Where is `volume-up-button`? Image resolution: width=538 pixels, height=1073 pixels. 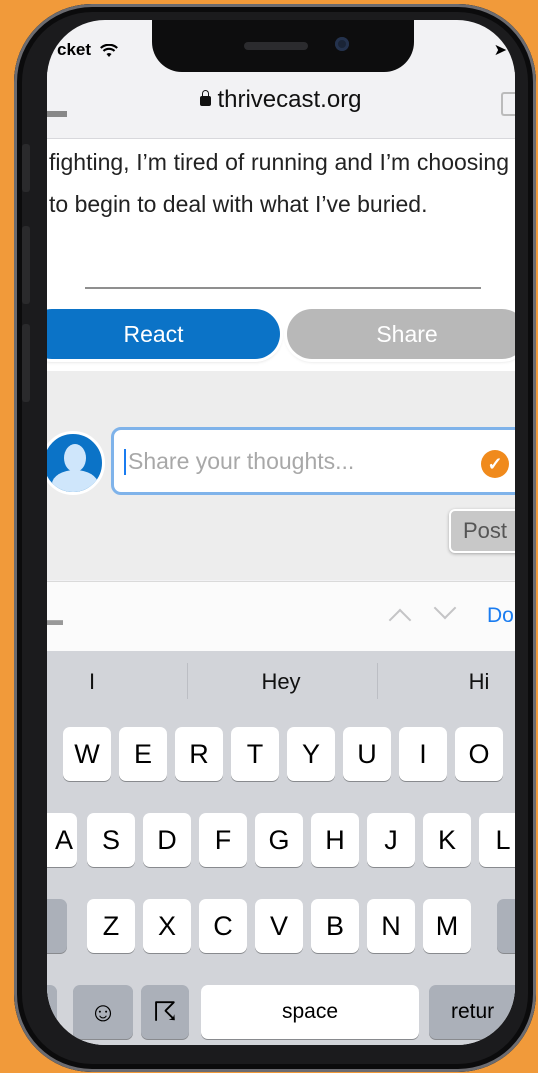 volume-up-button is located at coordinates (26, 265).